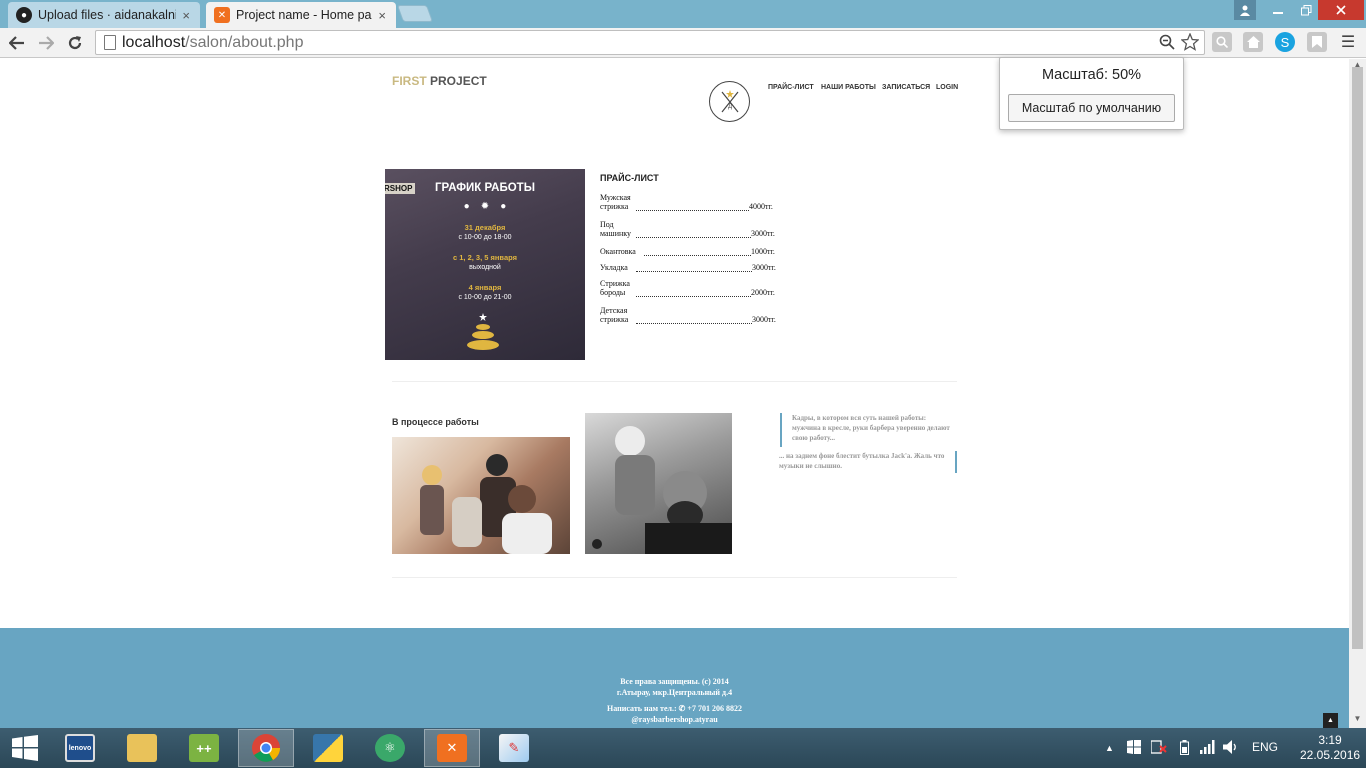 This screenshot has height=768, width=1366. I want to click on tray-windows-icon, so click(1134, 748).